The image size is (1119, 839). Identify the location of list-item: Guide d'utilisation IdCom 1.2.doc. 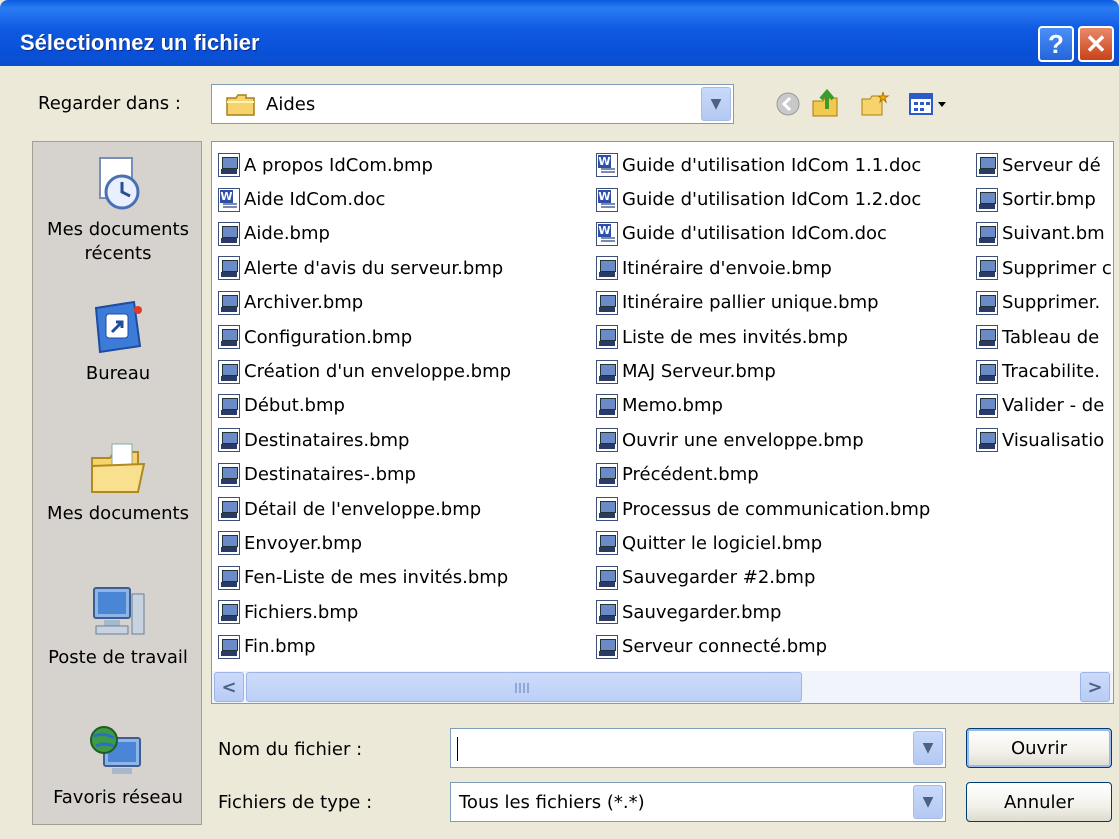
(763, 199).